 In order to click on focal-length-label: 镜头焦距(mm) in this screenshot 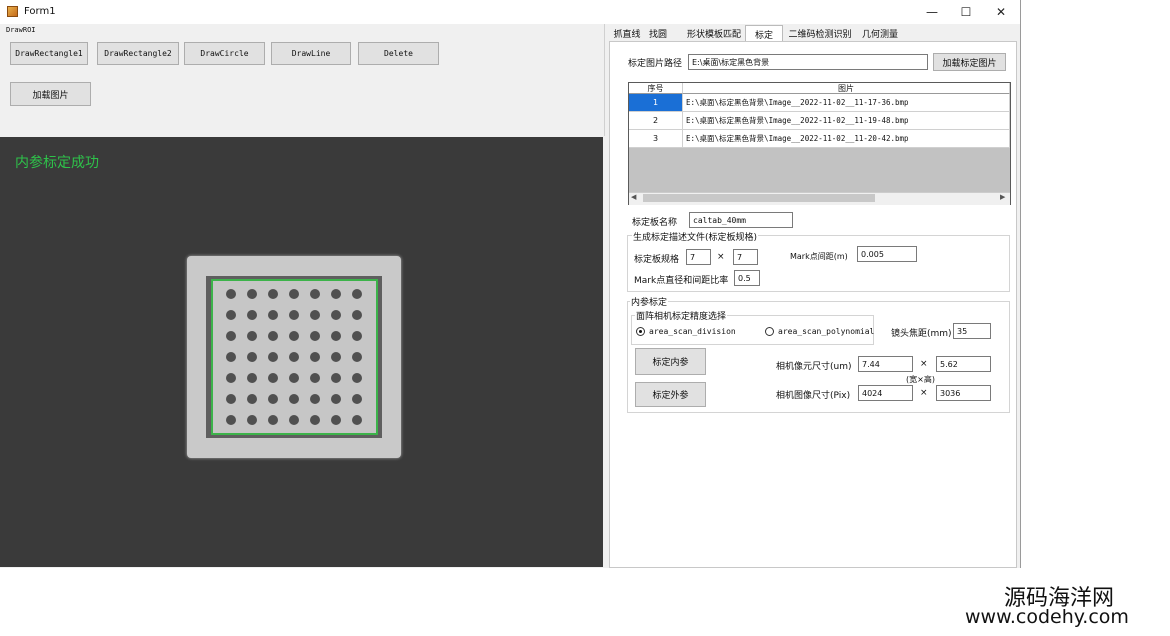, I will do `click(921, 334)`.